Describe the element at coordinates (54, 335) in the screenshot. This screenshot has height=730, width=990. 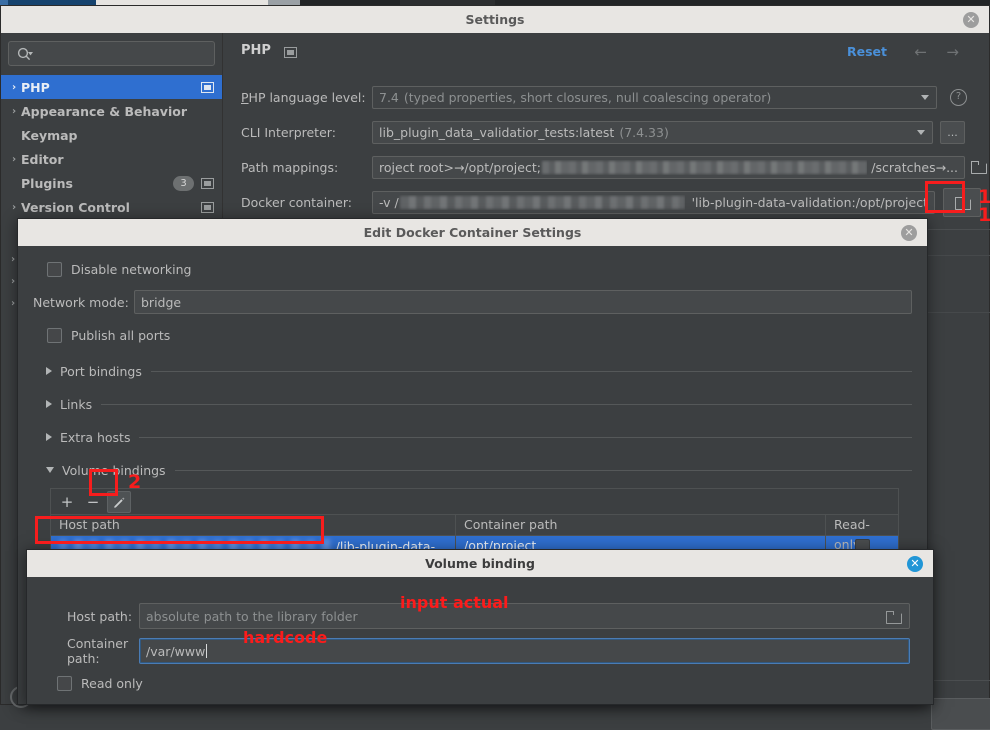
I see `publish-all-ports-checkbox` at that location.